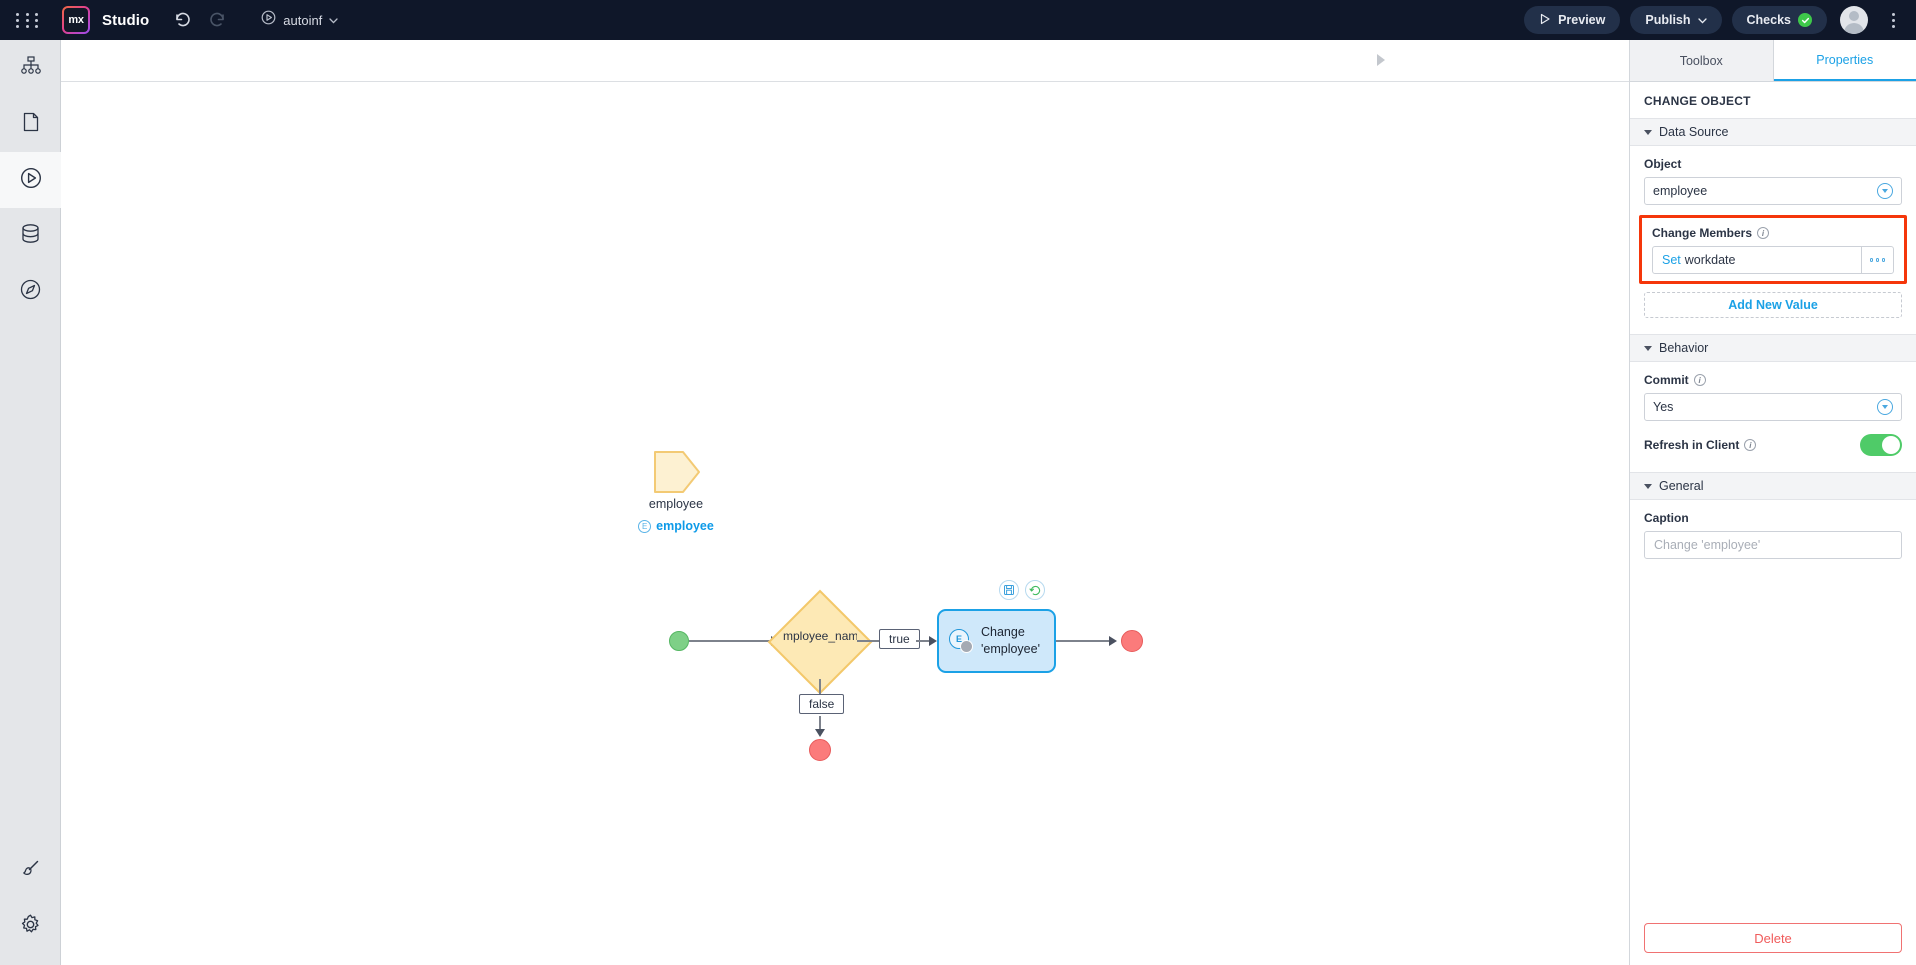  Describe the element at coordinates (1773, 938) in the screenshot. I see `delete-button: Delete` at that location.